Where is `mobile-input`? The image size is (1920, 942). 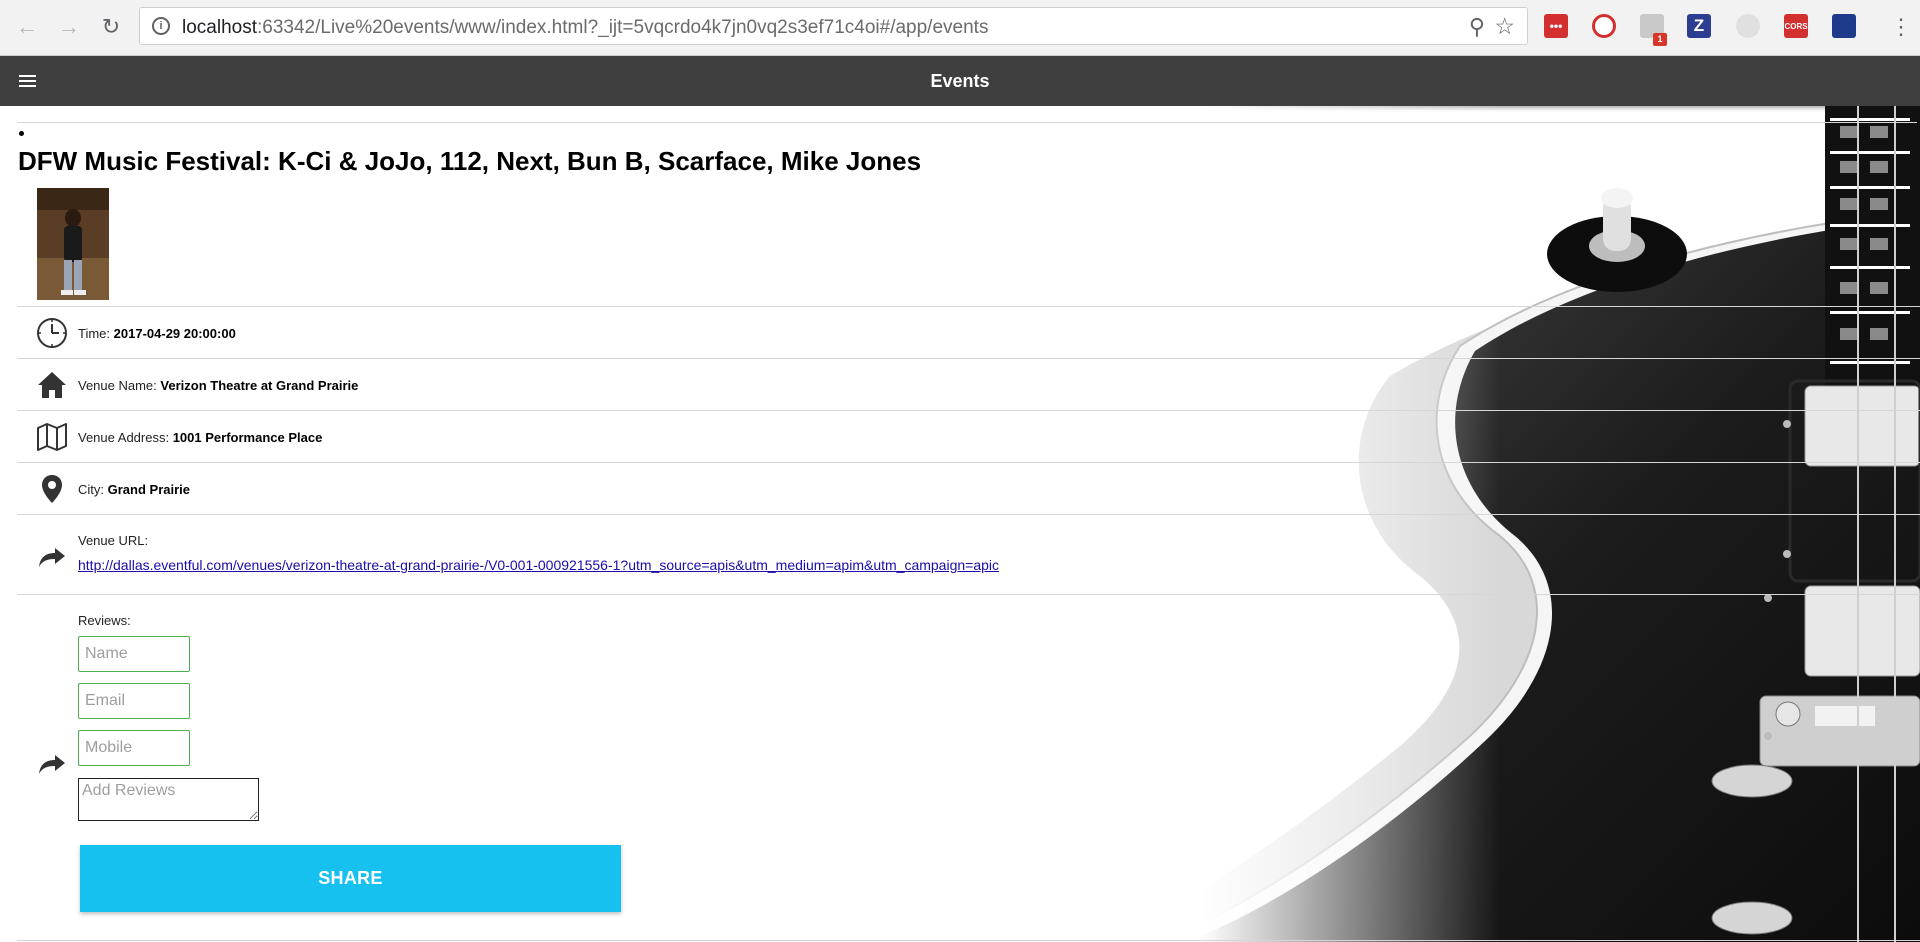
mobile-input is located at coordinates (134, 748).